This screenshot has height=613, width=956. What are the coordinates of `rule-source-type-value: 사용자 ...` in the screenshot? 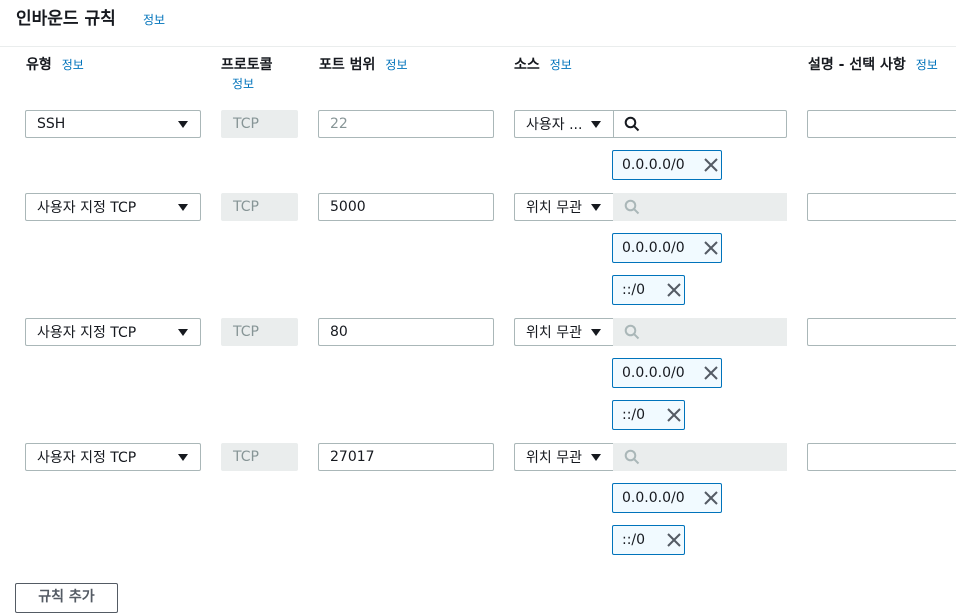 It's located at (554, 125).